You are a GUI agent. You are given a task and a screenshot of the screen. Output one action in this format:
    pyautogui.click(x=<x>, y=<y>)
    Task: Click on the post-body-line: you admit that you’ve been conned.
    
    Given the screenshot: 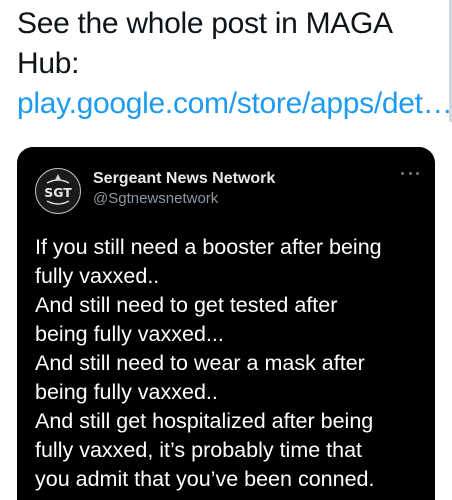 What is the action you would take?
    pyautogui.click(x=205, y=479)
    